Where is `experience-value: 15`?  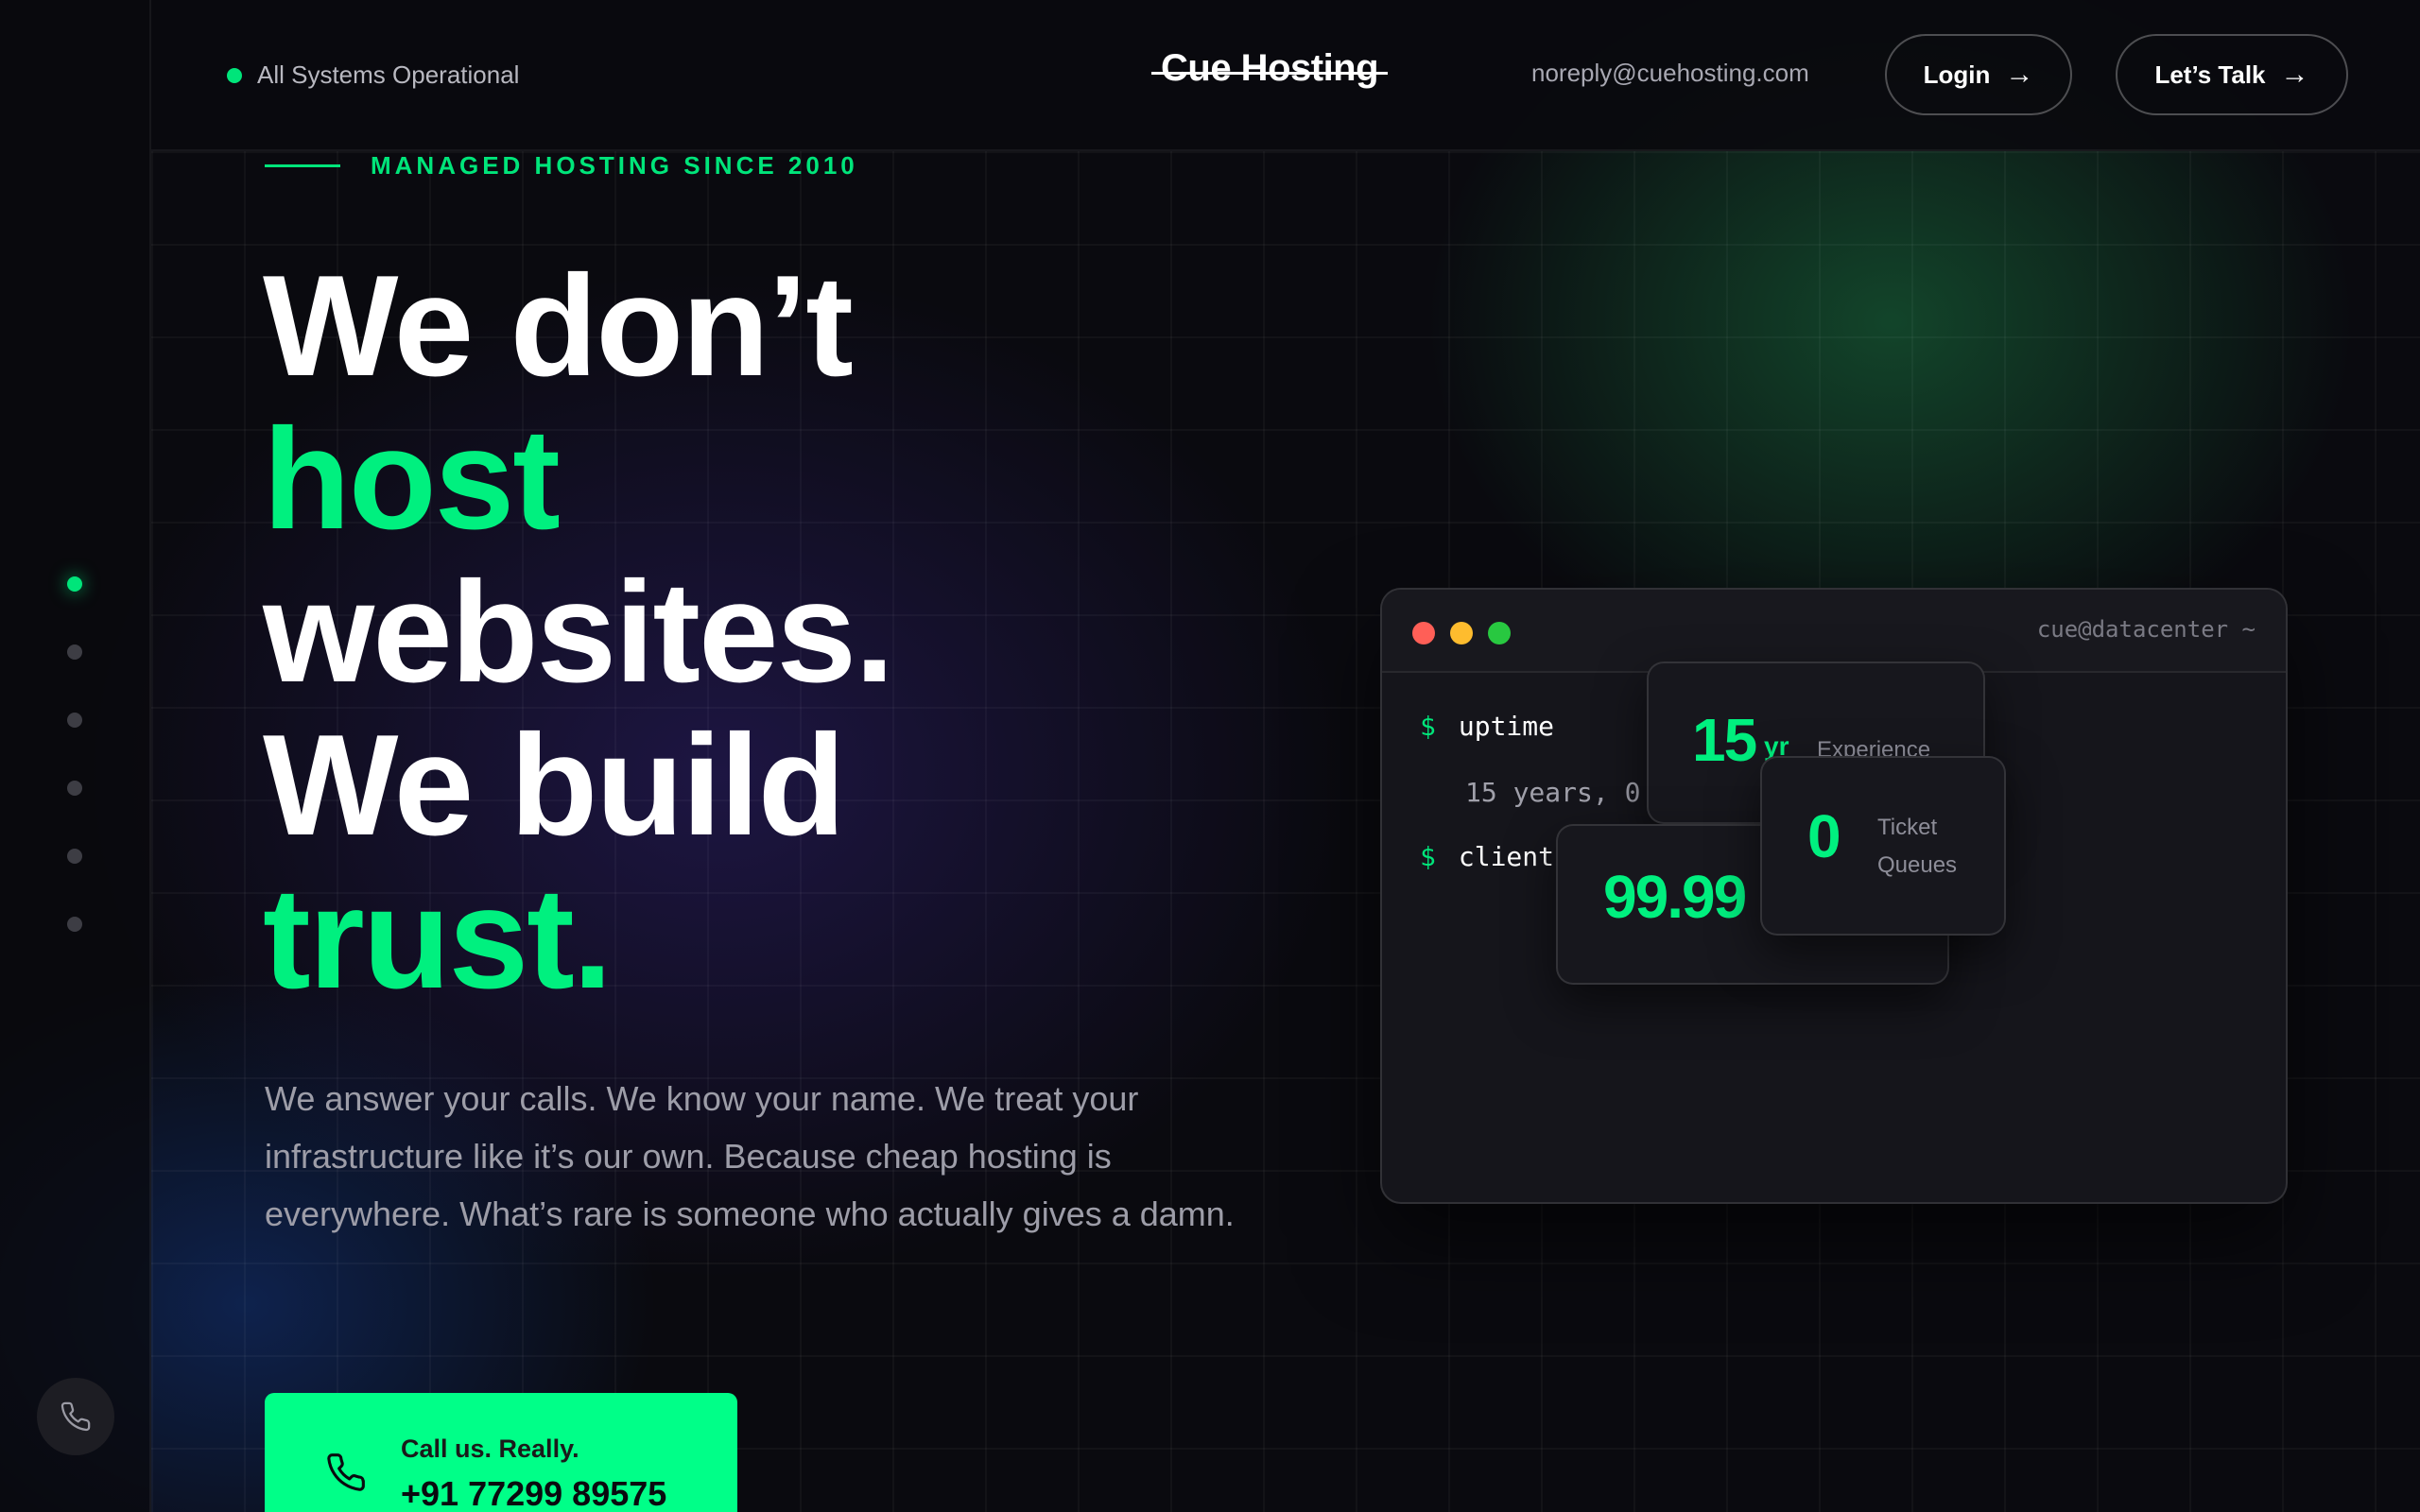
experience-value: 15 is located at coordinates (1724, 740).